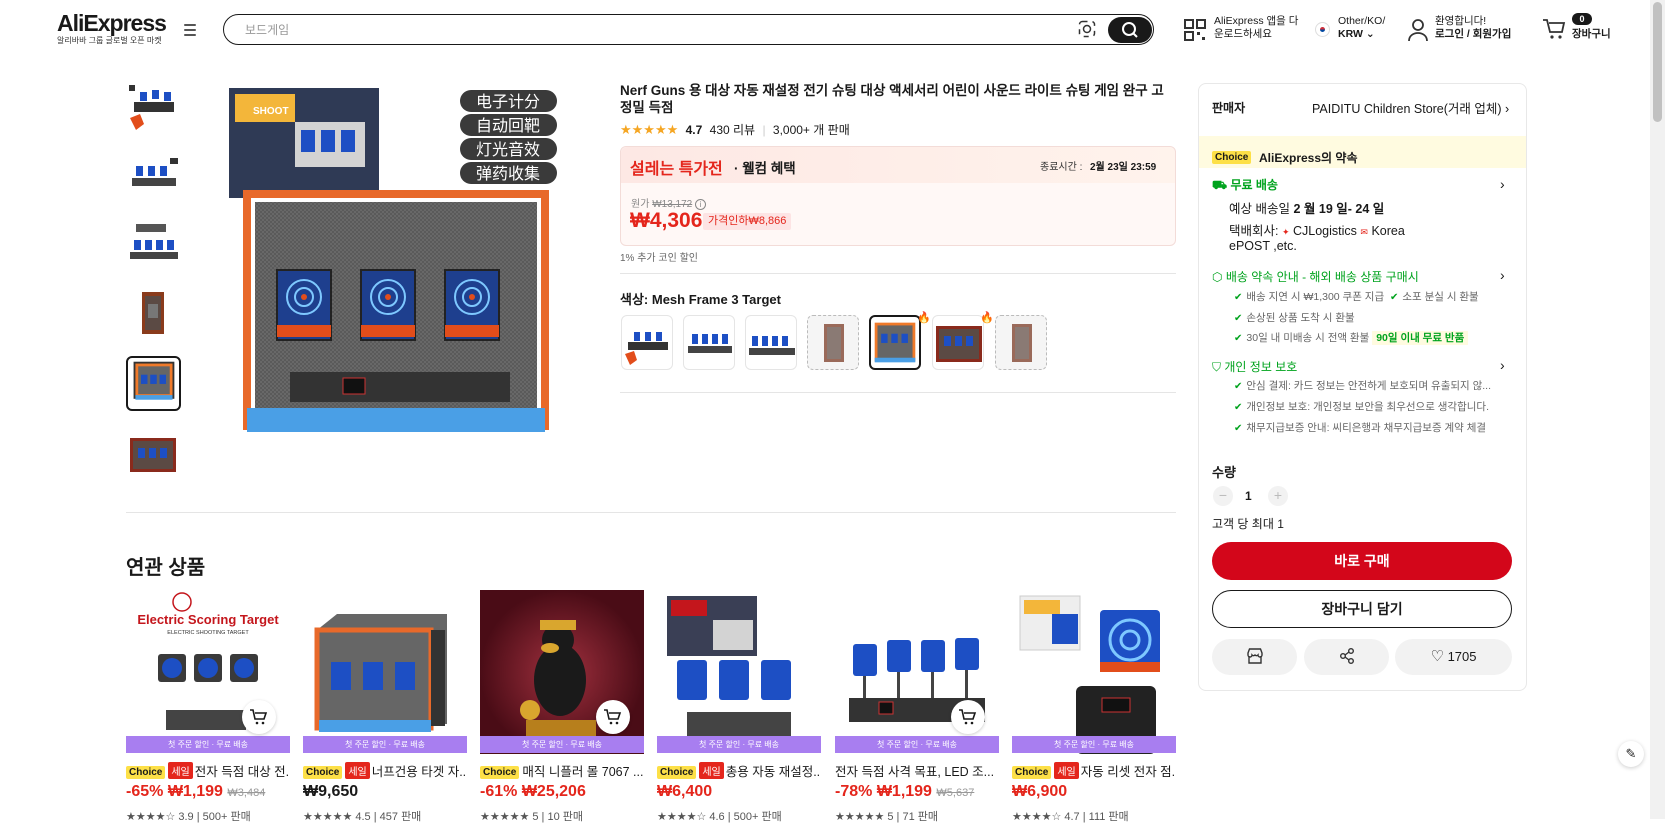  Describe the element at coordinates (1130, 30) in the screenshot. I see `search-button` at that location.